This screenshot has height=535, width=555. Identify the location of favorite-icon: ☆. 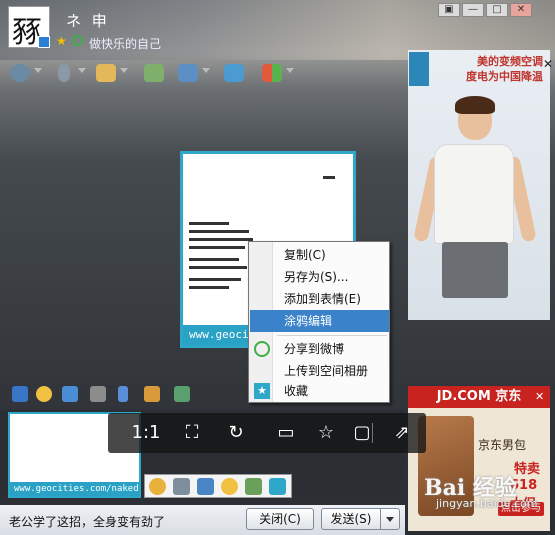
(326, 433).